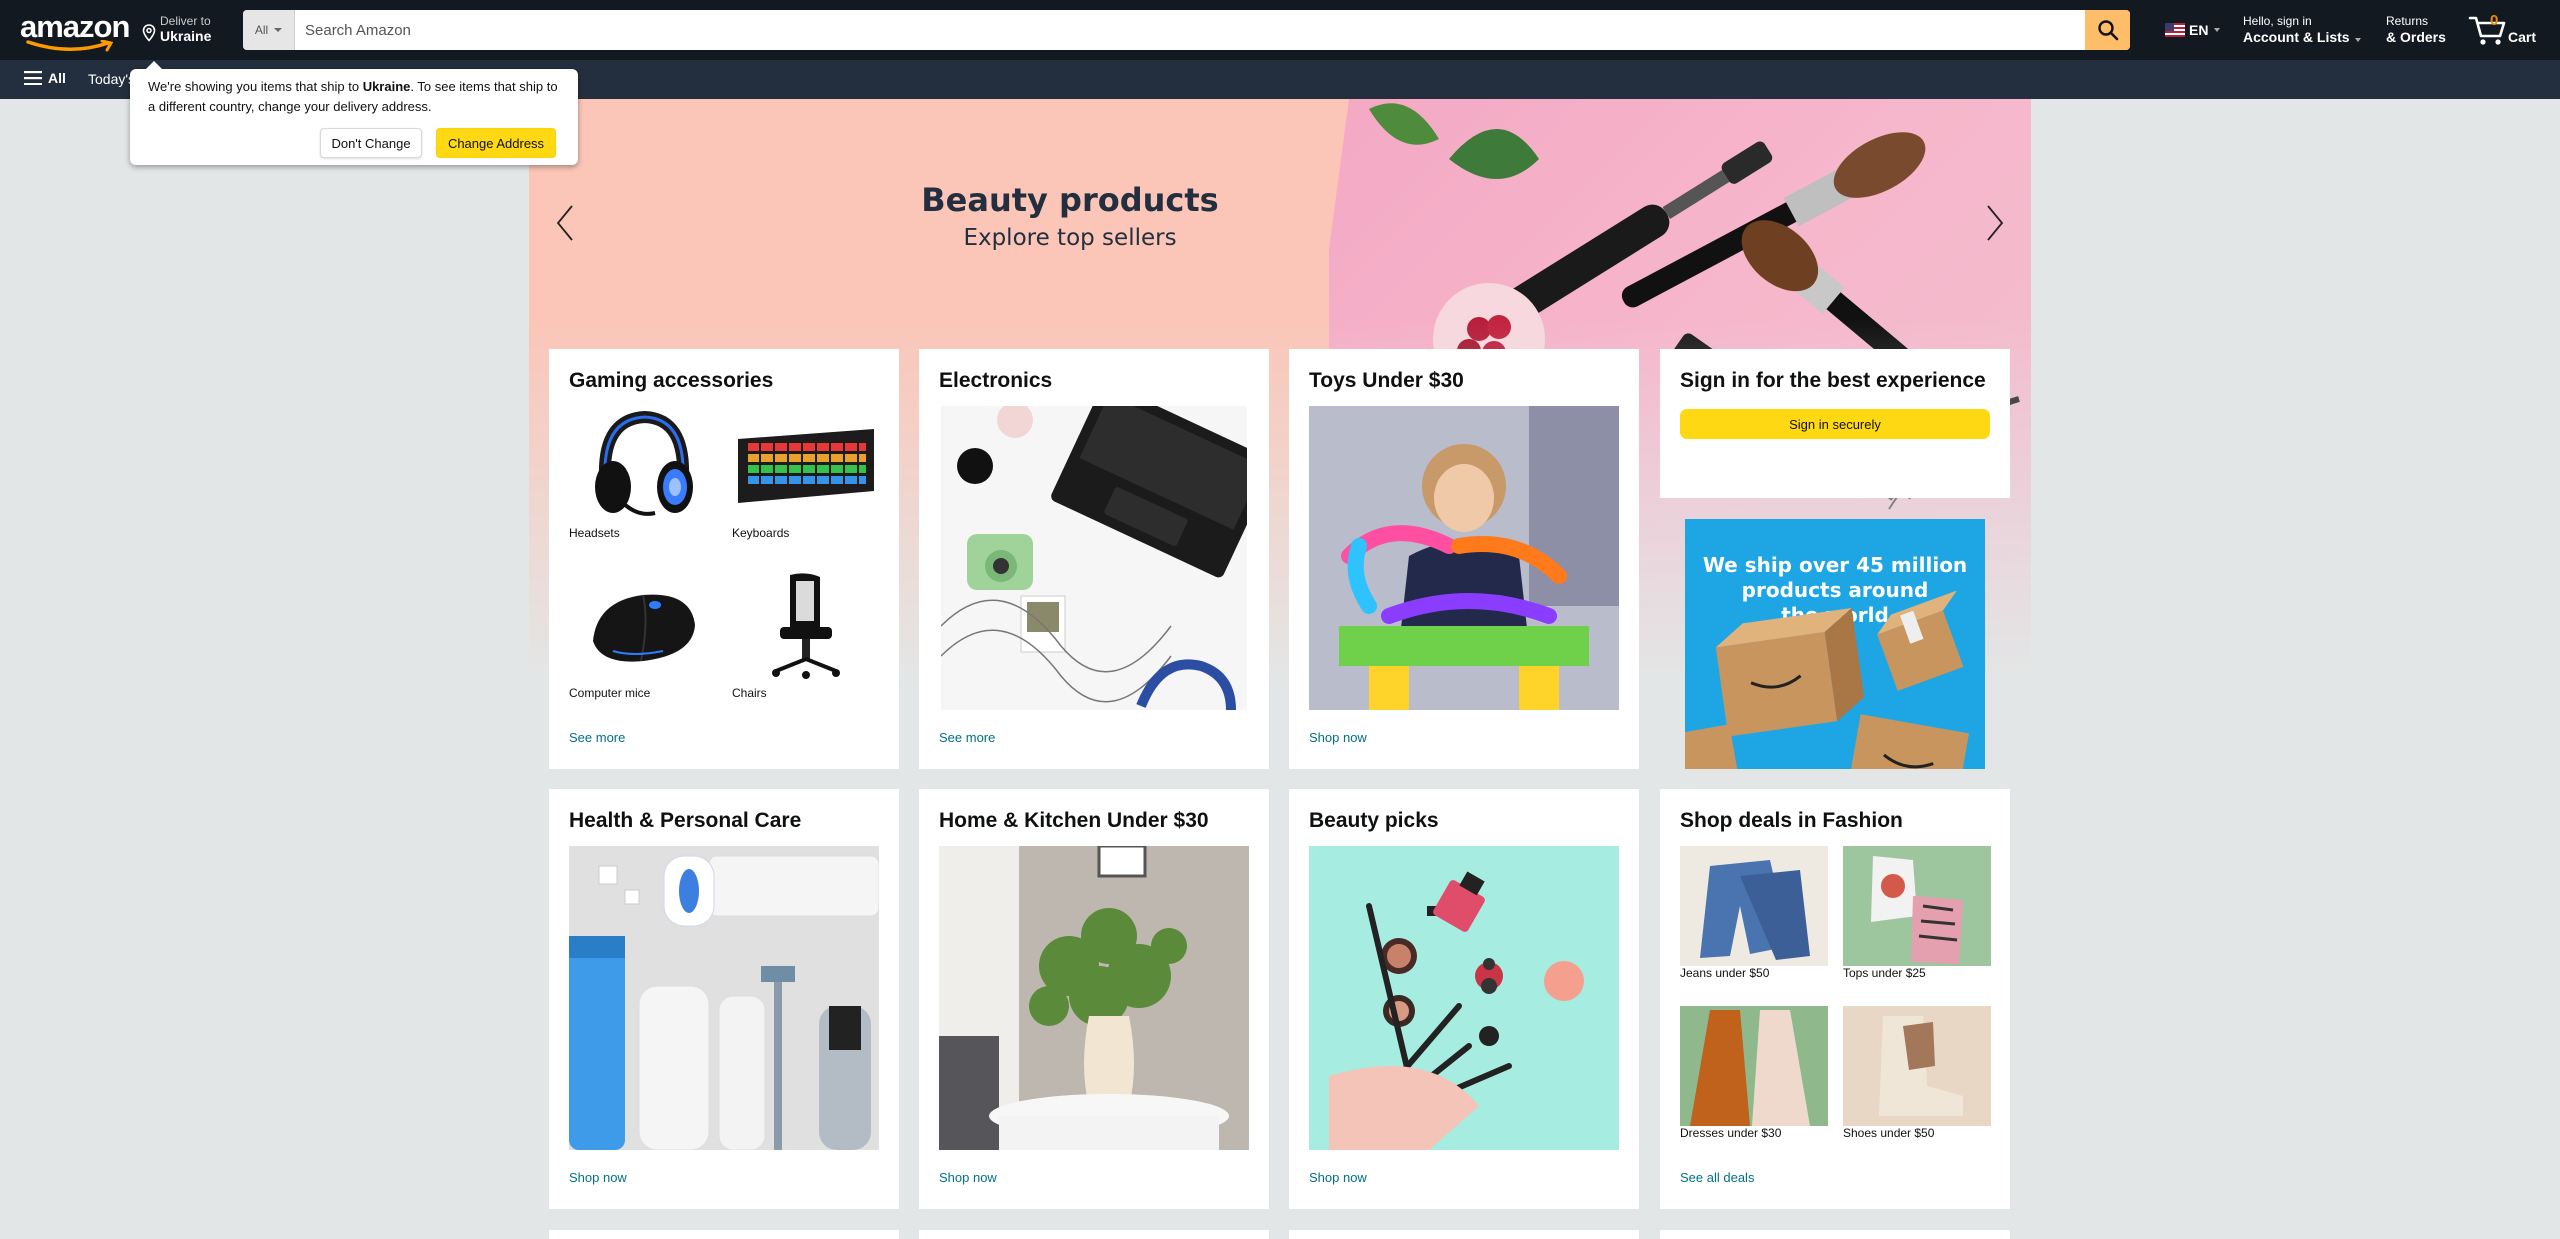  What do you see at coordinates (749, 693) in the screenshot?
I see `grid-item-label: Chairs` at bounding box center [749, 693].